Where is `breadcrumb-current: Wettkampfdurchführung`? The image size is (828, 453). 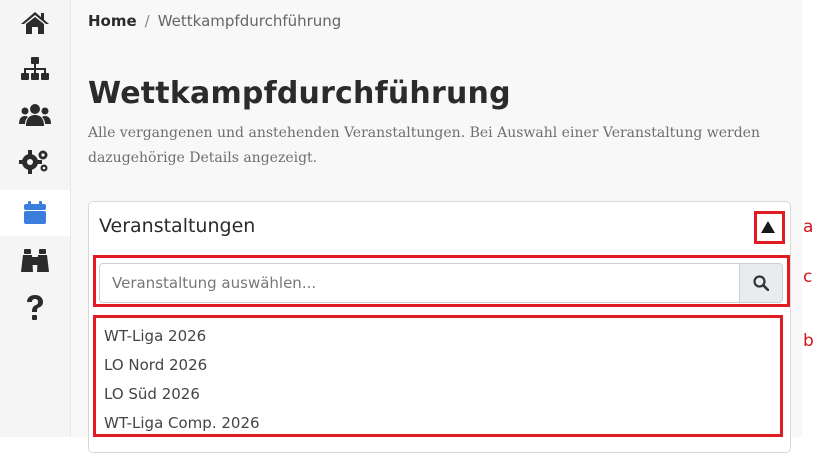 breadcrumb-current: Wettkampfdurchführung is located at coordinates (249, 21).